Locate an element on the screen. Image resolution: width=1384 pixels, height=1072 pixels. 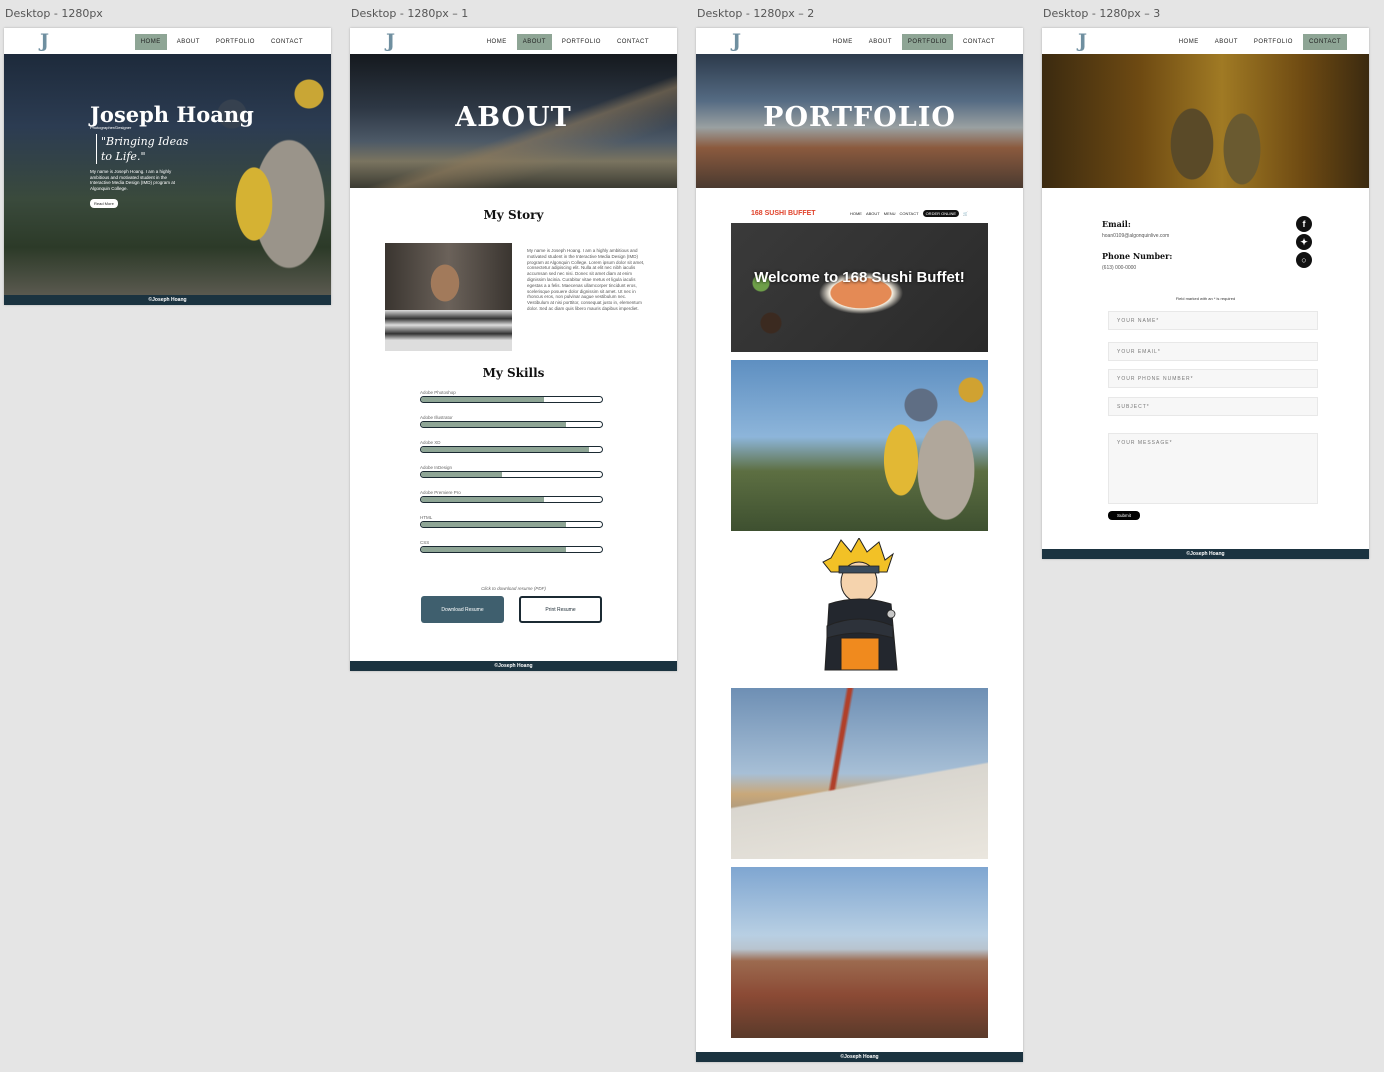
message-field: YOUR MESSAGE* is located at coordinates (1213, 468).